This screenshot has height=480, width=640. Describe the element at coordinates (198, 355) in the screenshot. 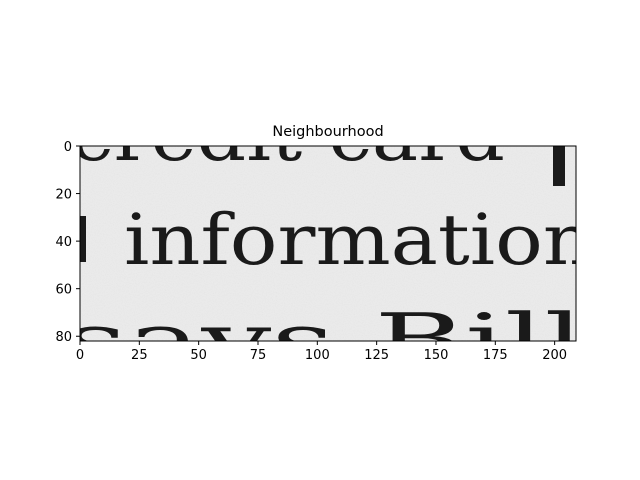

I see `x-tick-label: 50` at that location.